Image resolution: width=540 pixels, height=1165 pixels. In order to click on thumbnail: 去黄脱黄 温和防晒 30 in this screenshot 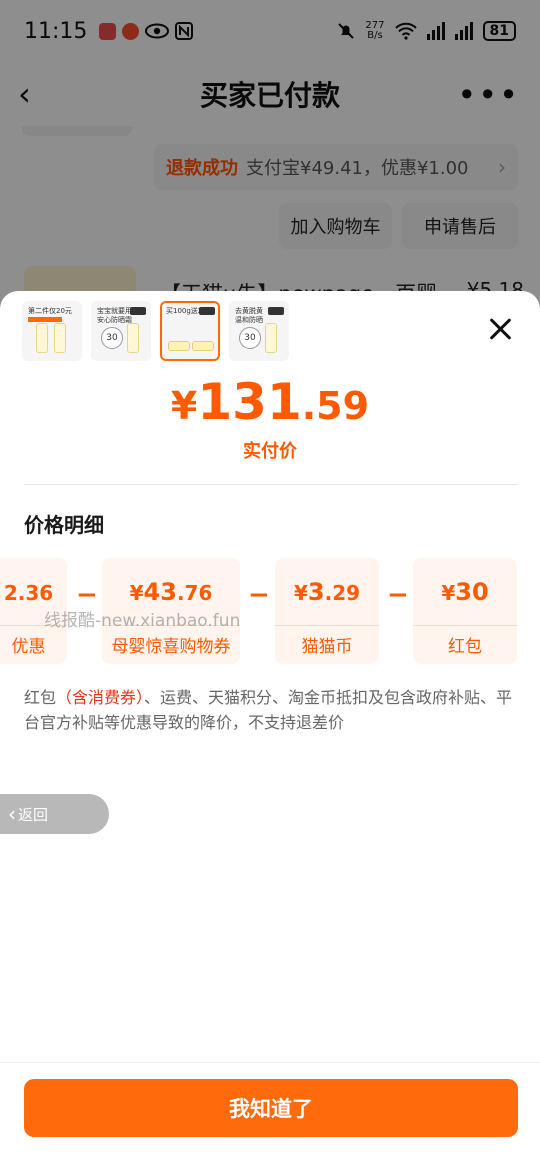, I will do `click(259, 331)`.